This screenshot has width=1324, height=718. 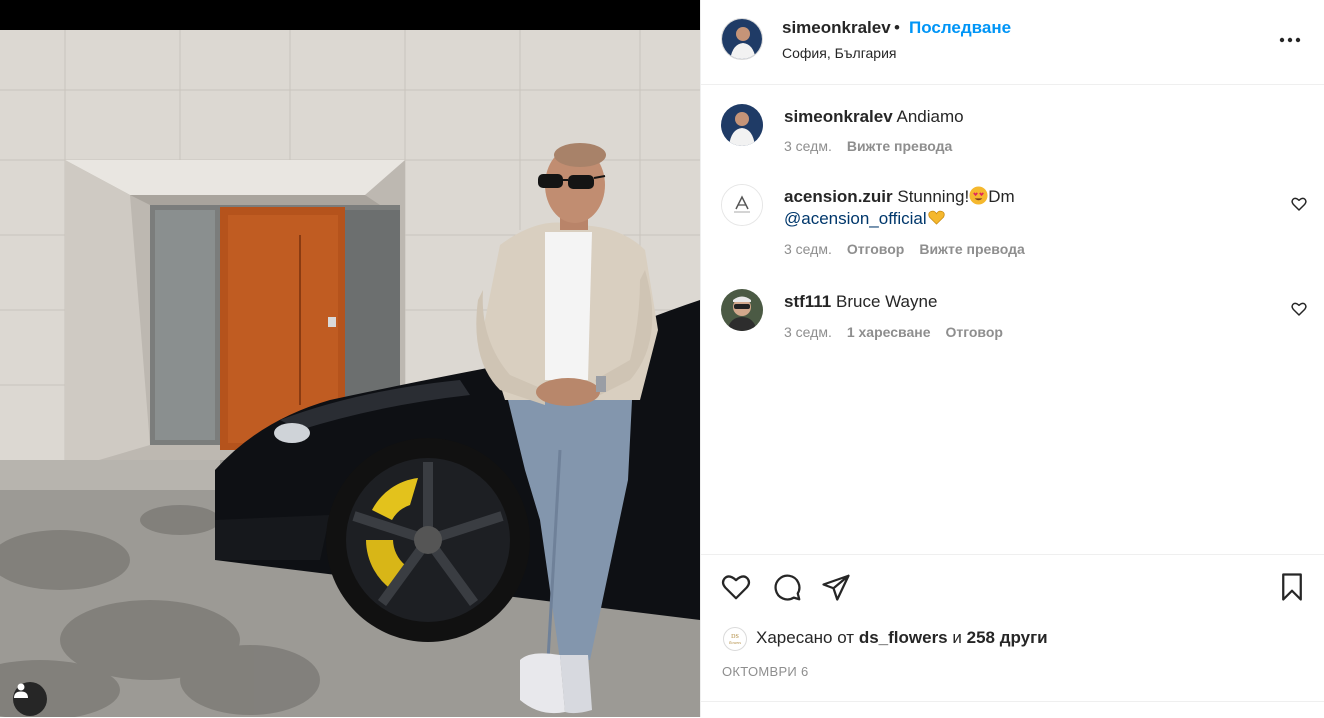 I want to click on liker-username: ds_flowers, so click(x=903, y=637).